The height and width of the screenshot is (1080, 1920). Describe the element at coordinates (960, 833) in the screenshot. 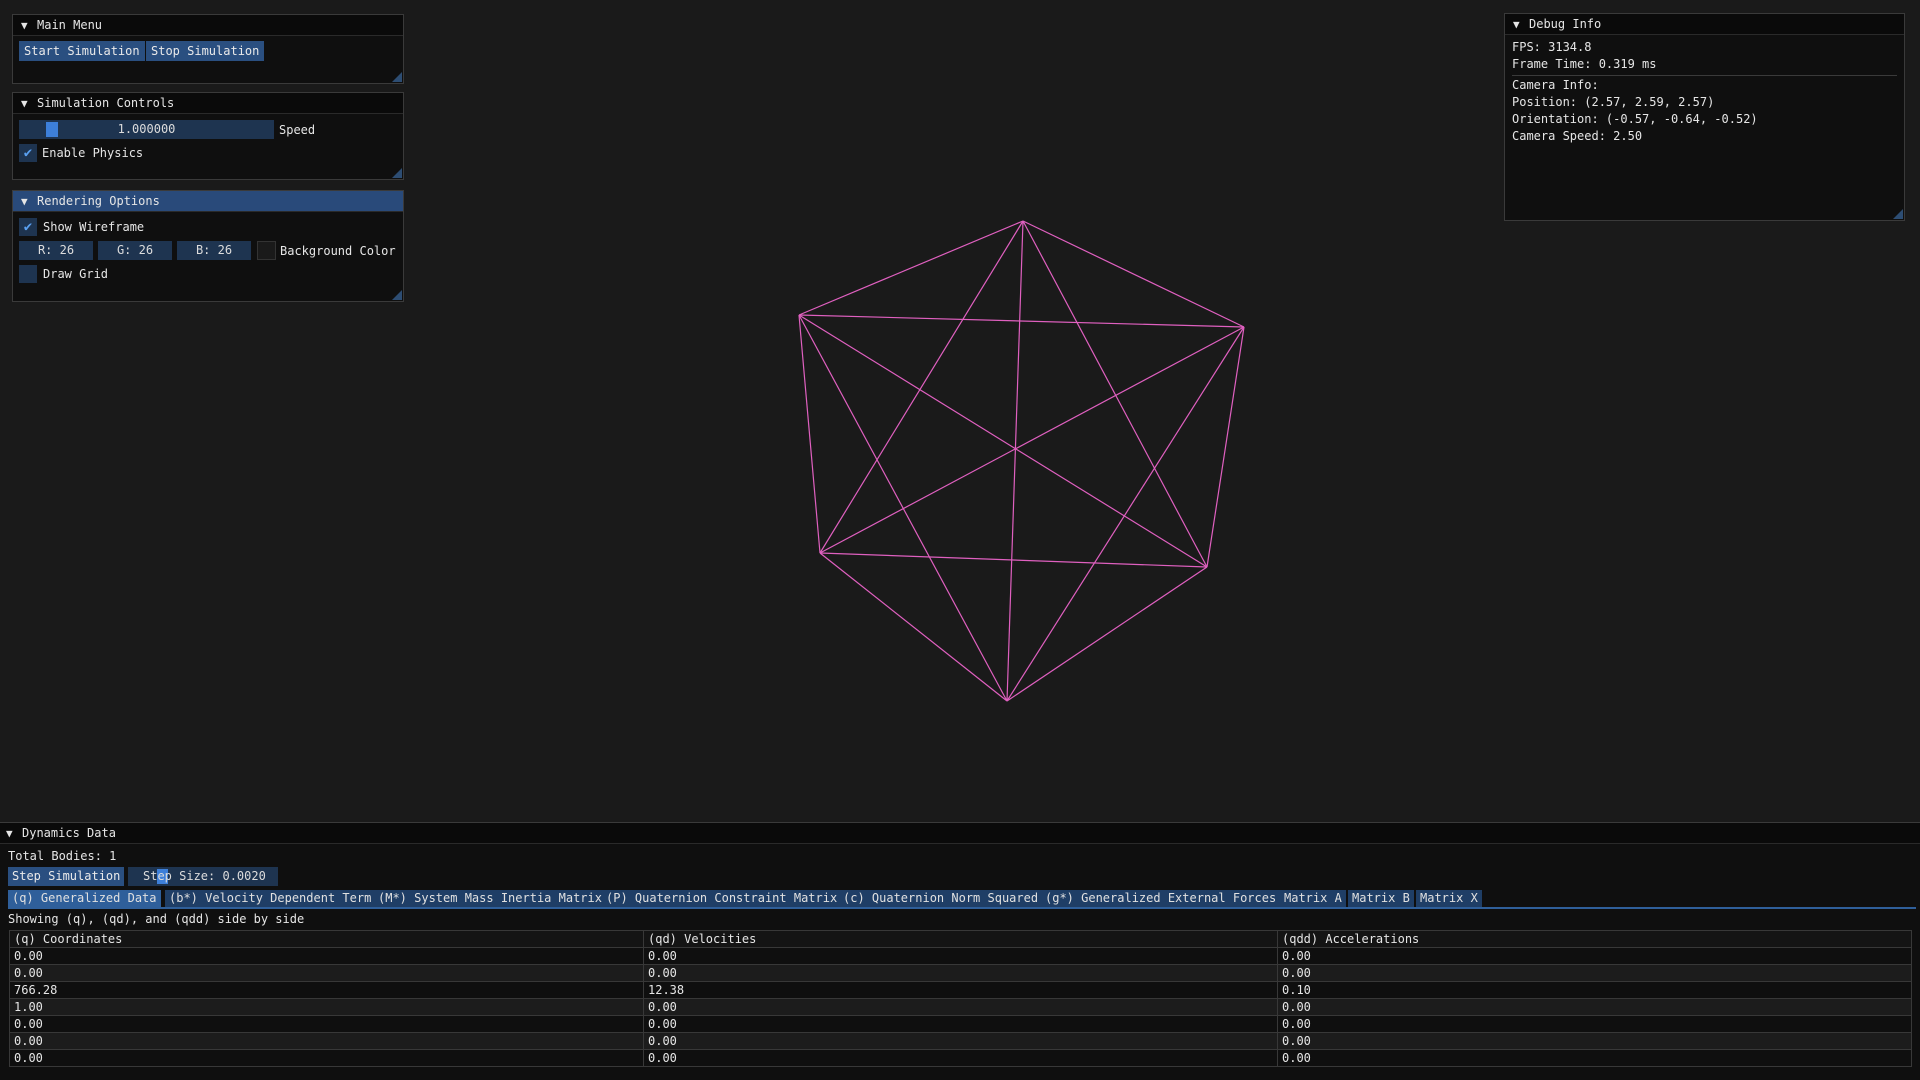

I see `dynamics-data-title-bar: ▼ Dynamics Data` at that location.